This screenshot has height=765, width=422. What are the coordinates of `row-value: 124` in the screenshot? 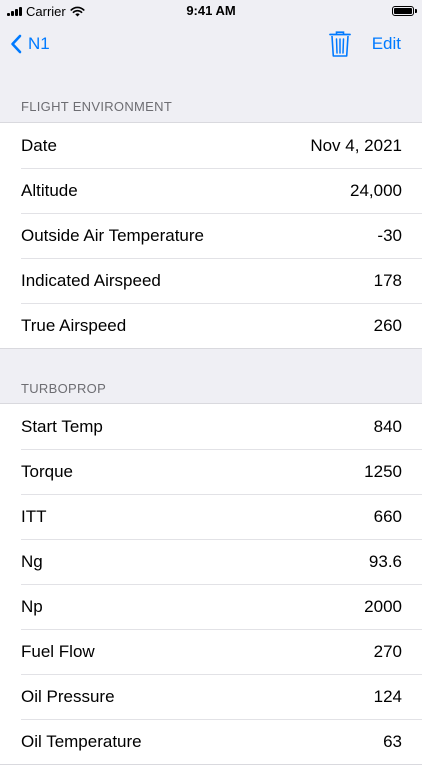 It's located at (387, 696).